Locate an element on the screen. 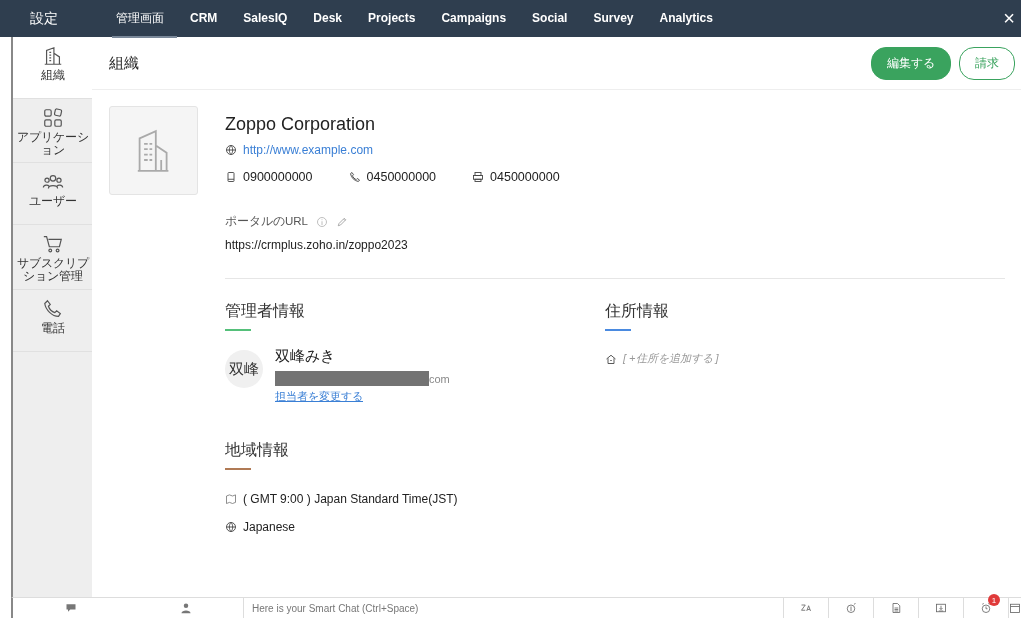 This screenshot has width=1021, height=618. page-title: 組織 is located at coordinates (124, 63).